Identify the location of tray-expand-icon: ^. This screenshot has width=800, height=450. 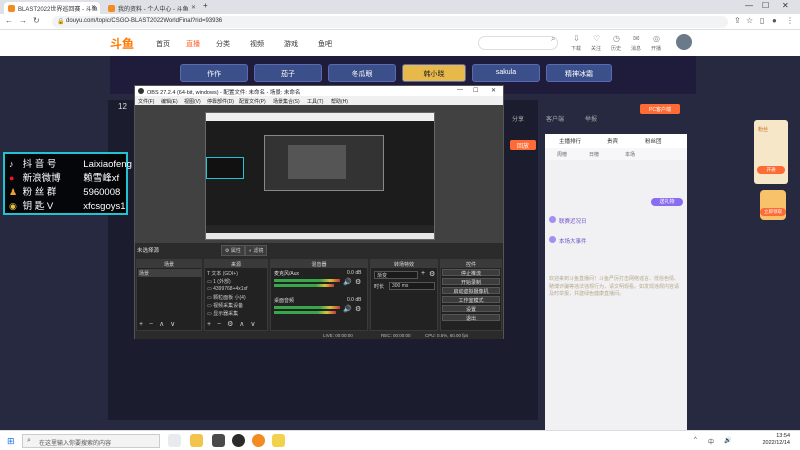
(695, 440).